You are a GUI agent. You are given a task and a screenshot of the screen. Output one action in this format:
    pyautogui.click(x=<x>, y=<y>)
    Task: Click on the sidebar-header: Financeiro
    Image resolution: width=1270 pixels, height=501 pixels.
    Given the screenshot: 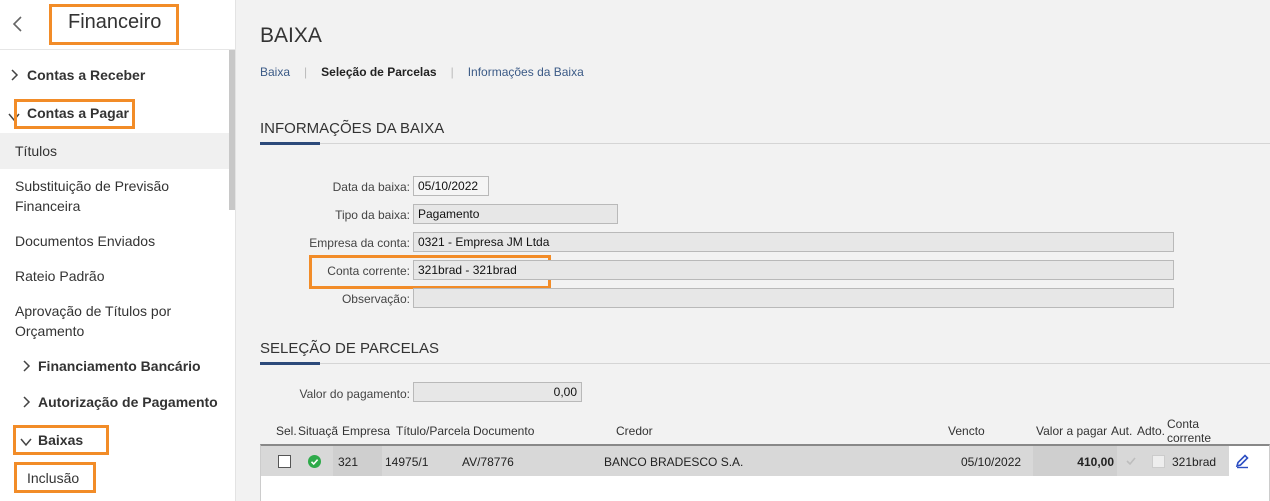 What is the action you would take?
    pyautogui.click(x=118, y=25)
    